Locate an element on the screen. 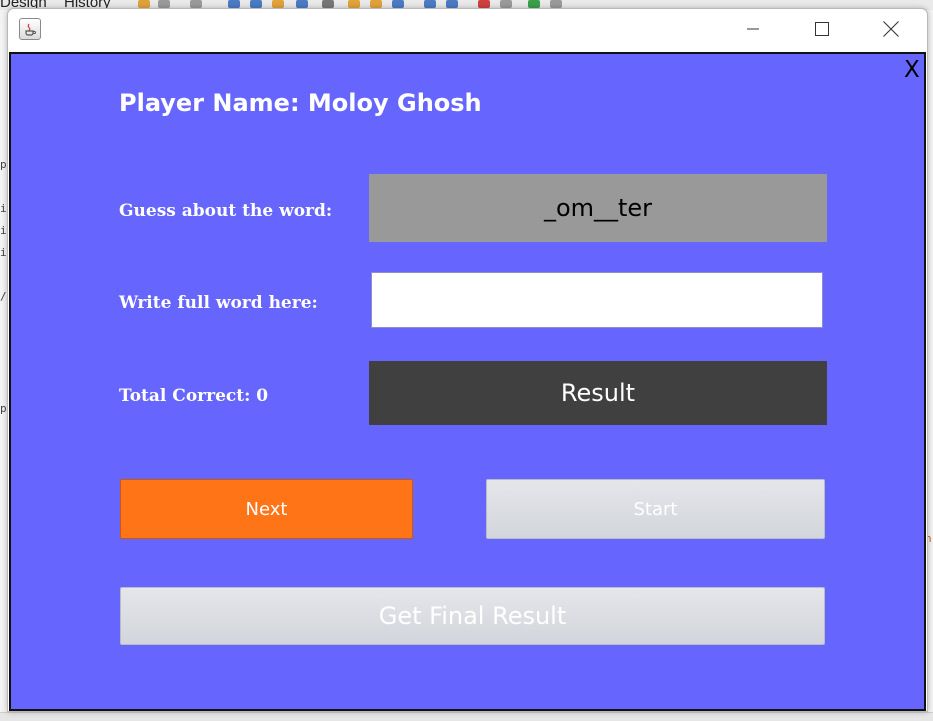 The height and width of the screenshot is (721, 933). ide-code-fragment: / is located at coordinates (3, 296).